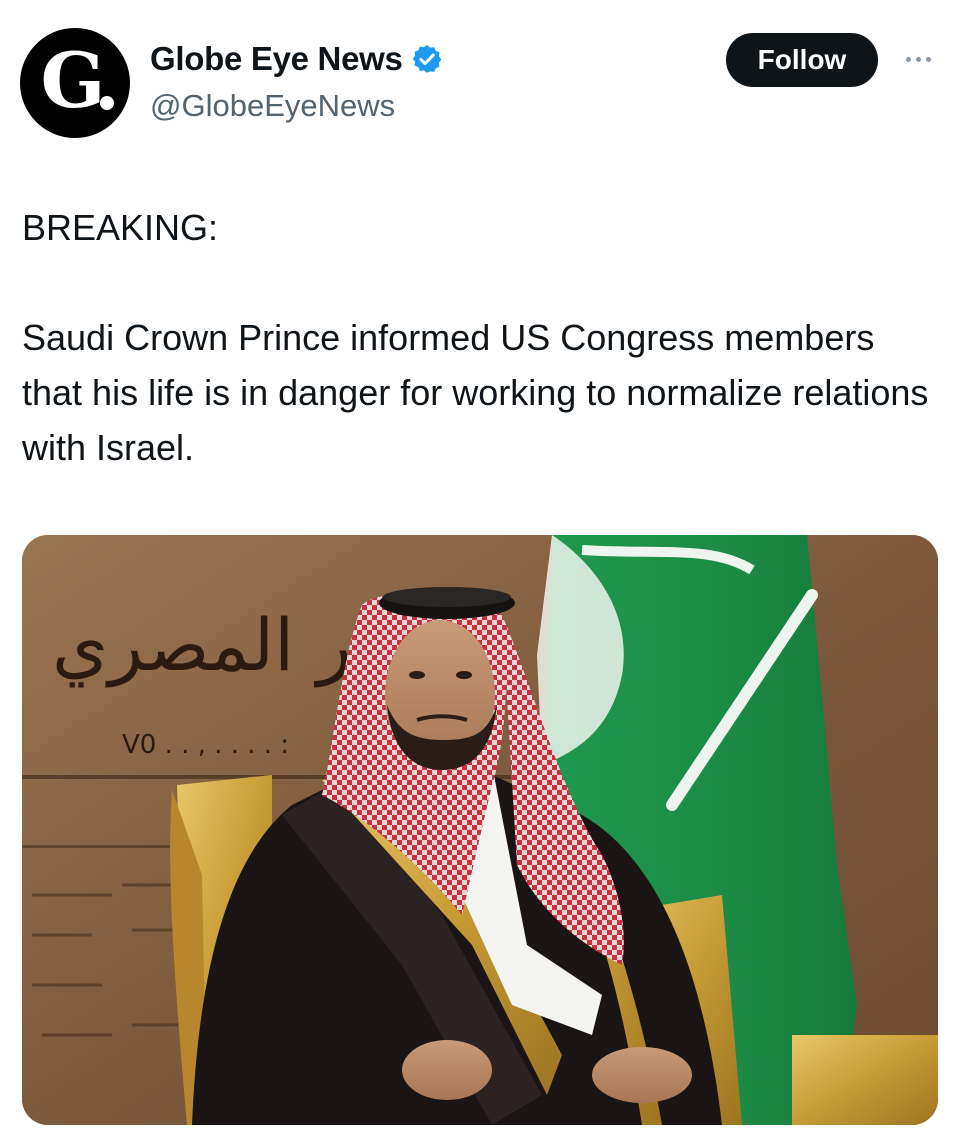  Describe the element at coordinates (276, 58) in the screenshot. I see `author-name-text: Globe Eye News` at that location.